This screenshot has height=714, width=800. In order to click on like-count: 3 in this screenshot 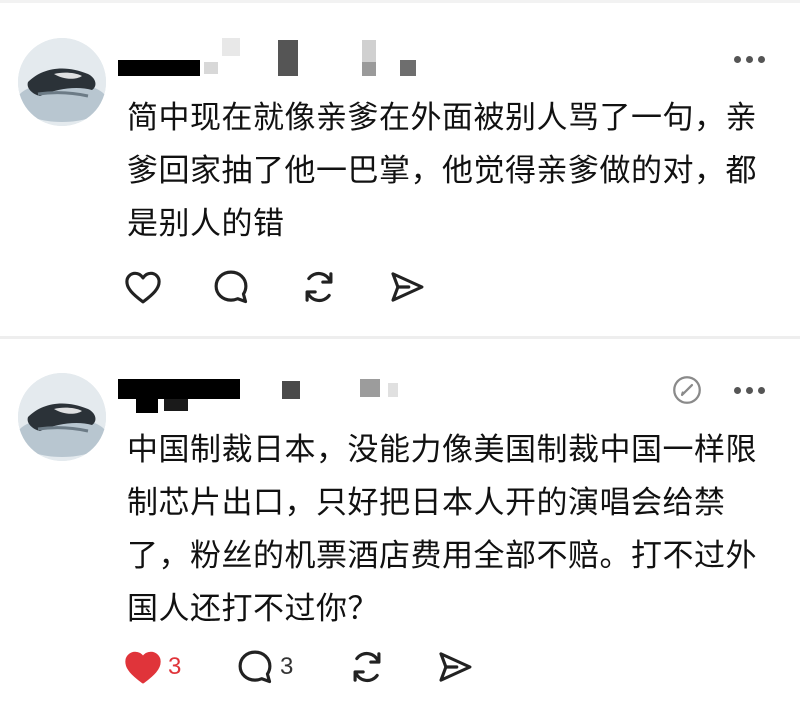, I will do `click(175, 666)`.